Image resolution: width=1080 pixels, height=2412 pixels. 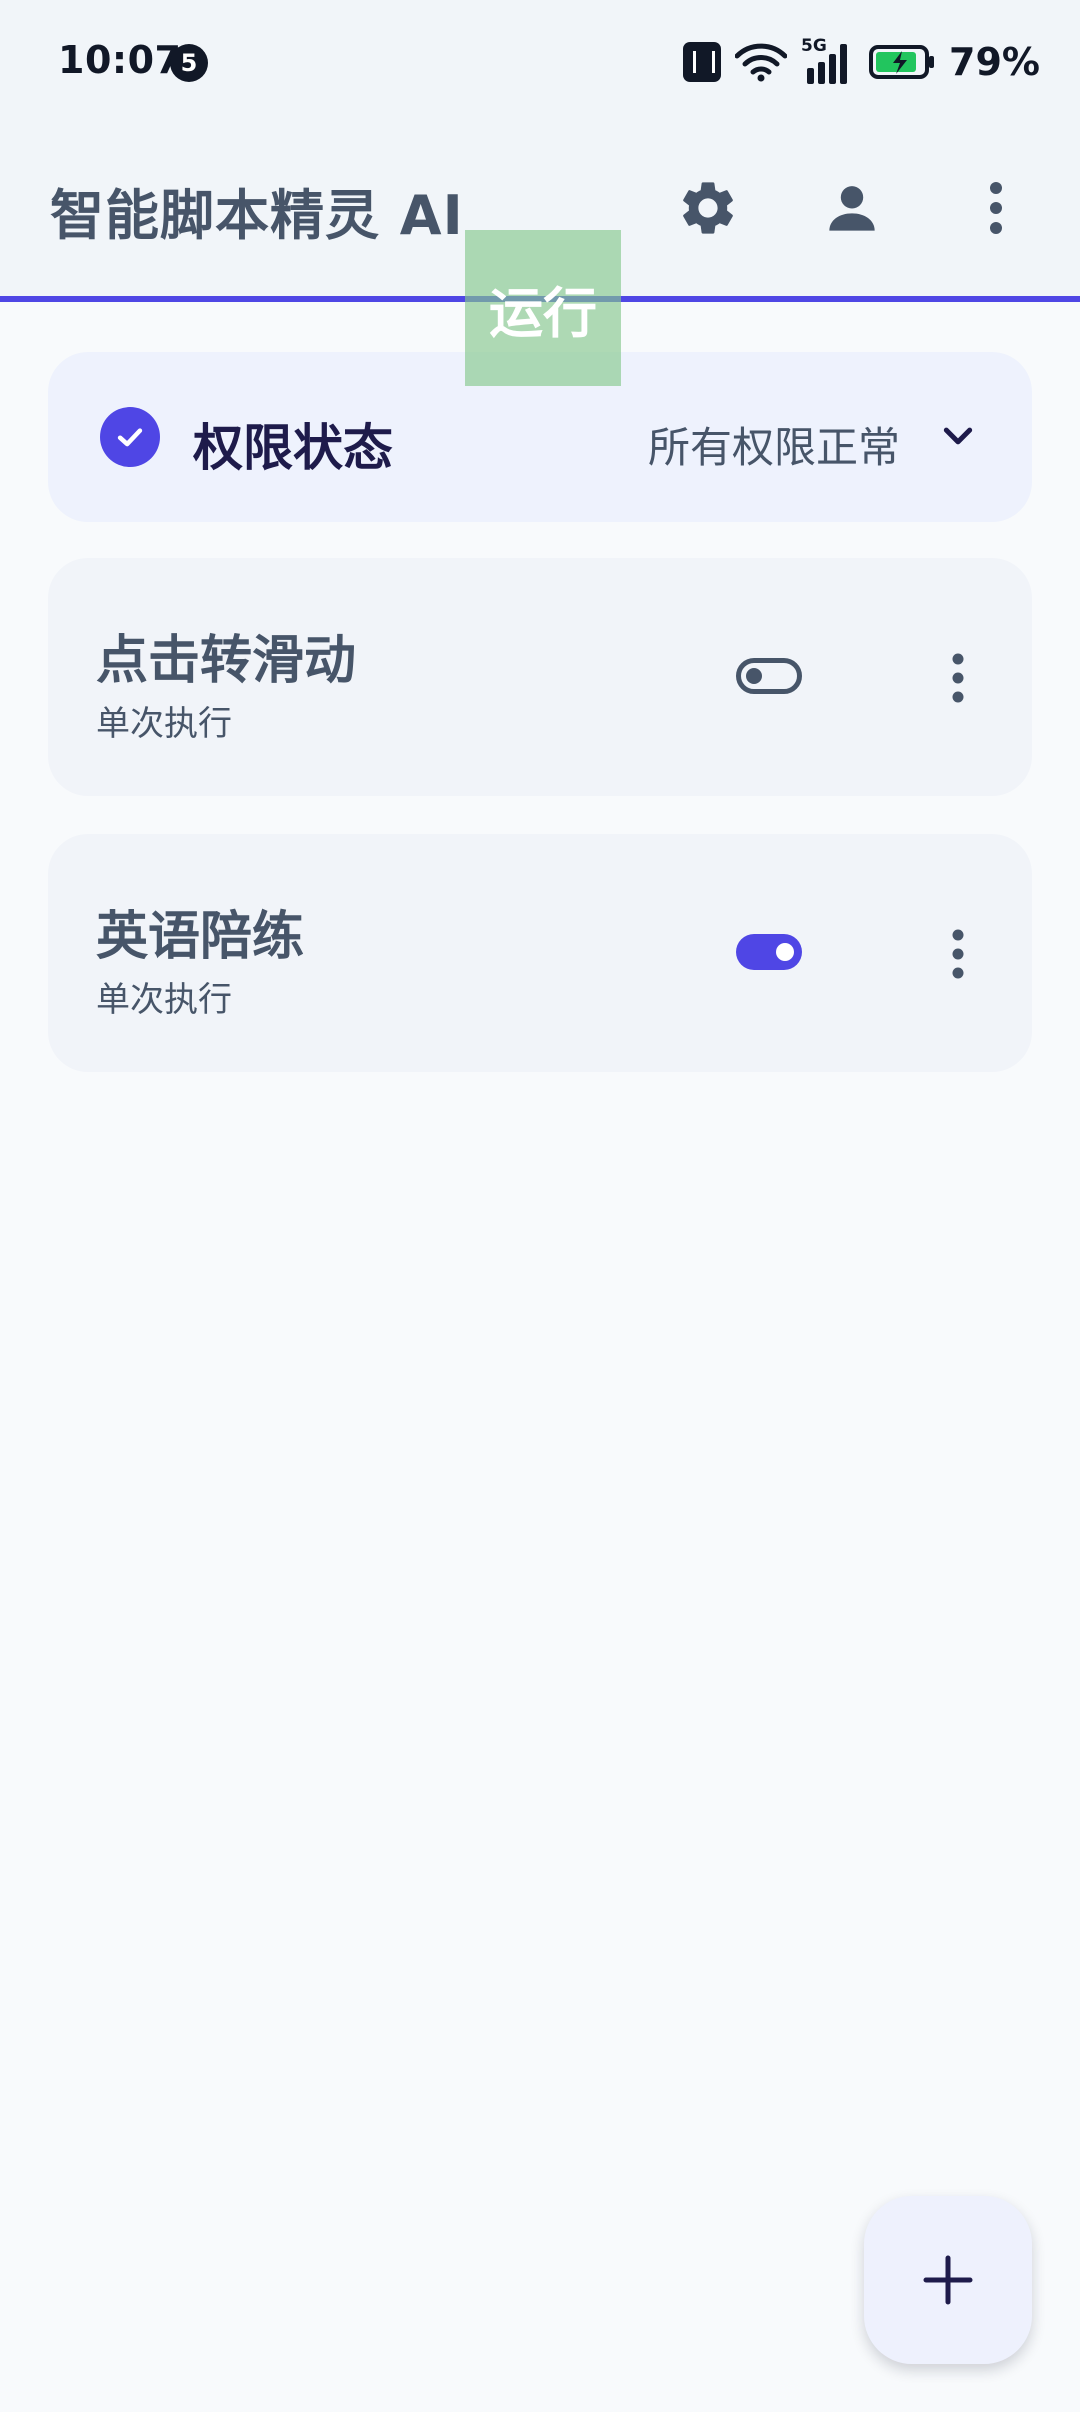 What do you see at coordinates (761, 62) in the screenshot?
I see `wifi-icon` at bounding box center [761, 62].